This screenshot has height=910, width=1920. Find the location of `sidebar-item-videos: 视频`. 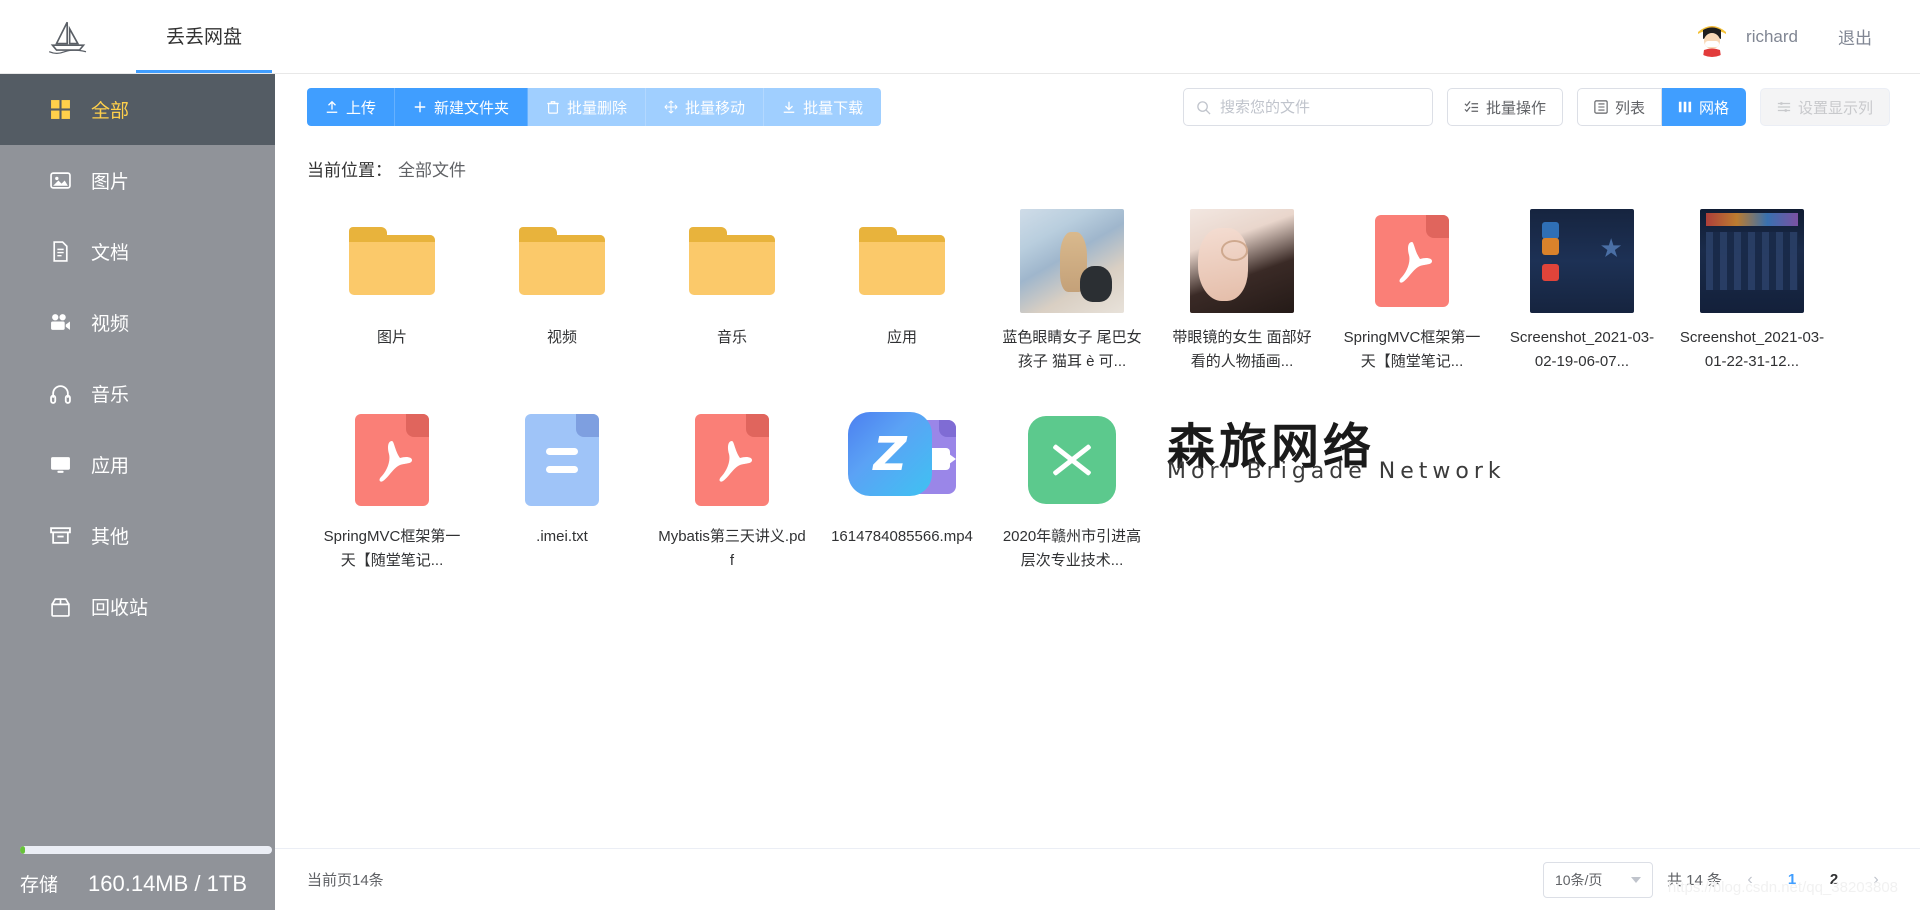

sidebar-item-videos: 视频 is located at coordinates (137, 322).